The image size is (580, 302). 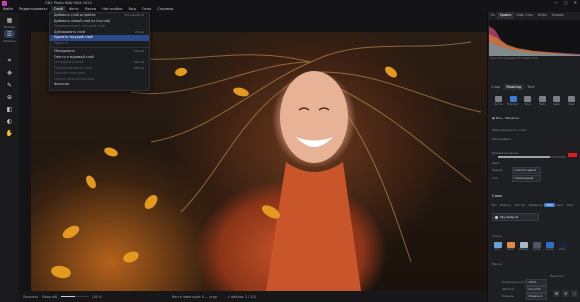 I want to click on subtab-all: Все, so click(x=494, y=205).